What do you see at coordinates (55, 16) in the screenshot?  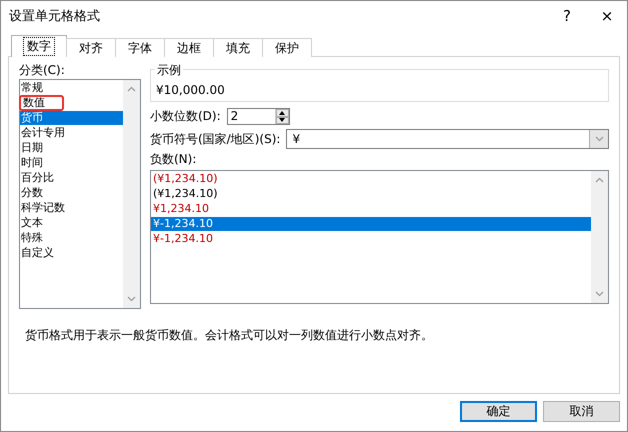 I see `window-title: 设置单元格格式` at bounding box center [55, 16].